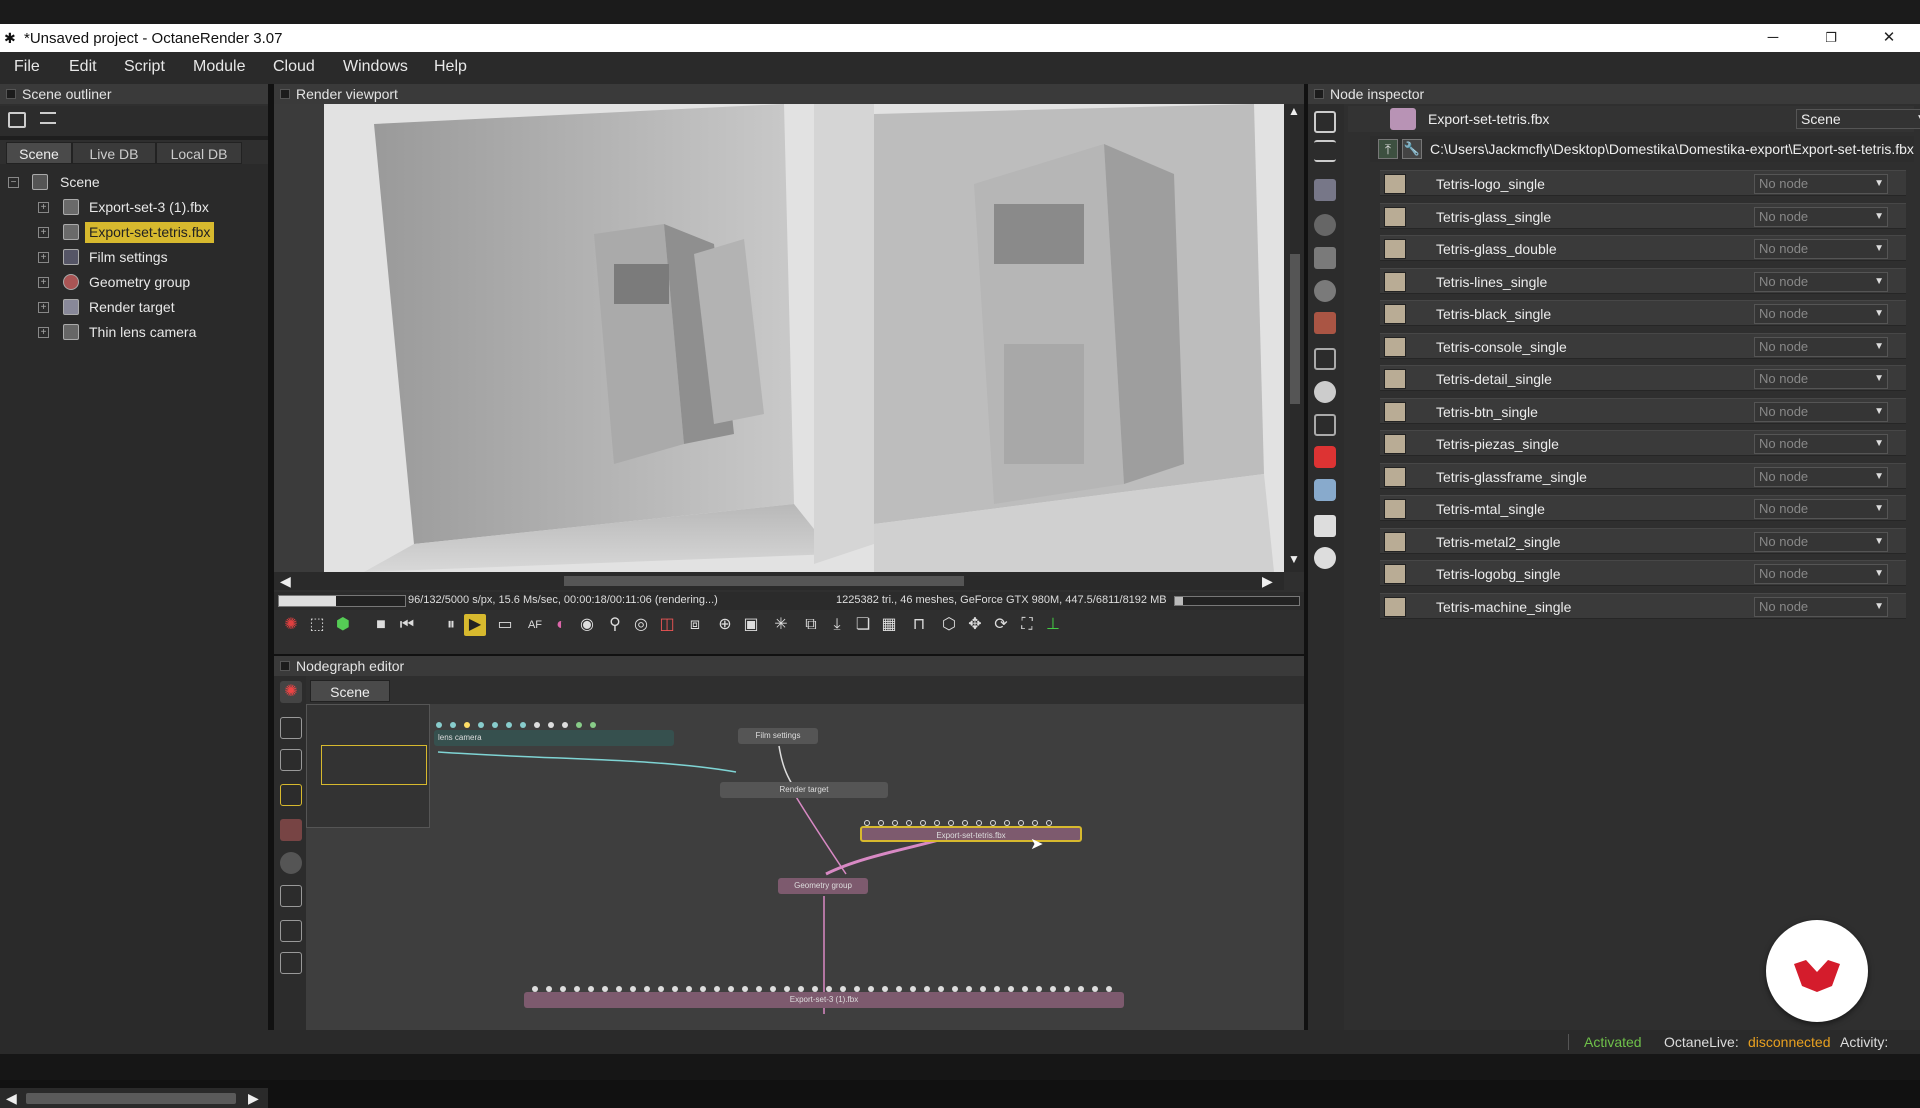  What do you see at coordinates (134, 307) in the screenshot?
I see `tree-item-render-target: + Render target` at bounding box center [134, 307].